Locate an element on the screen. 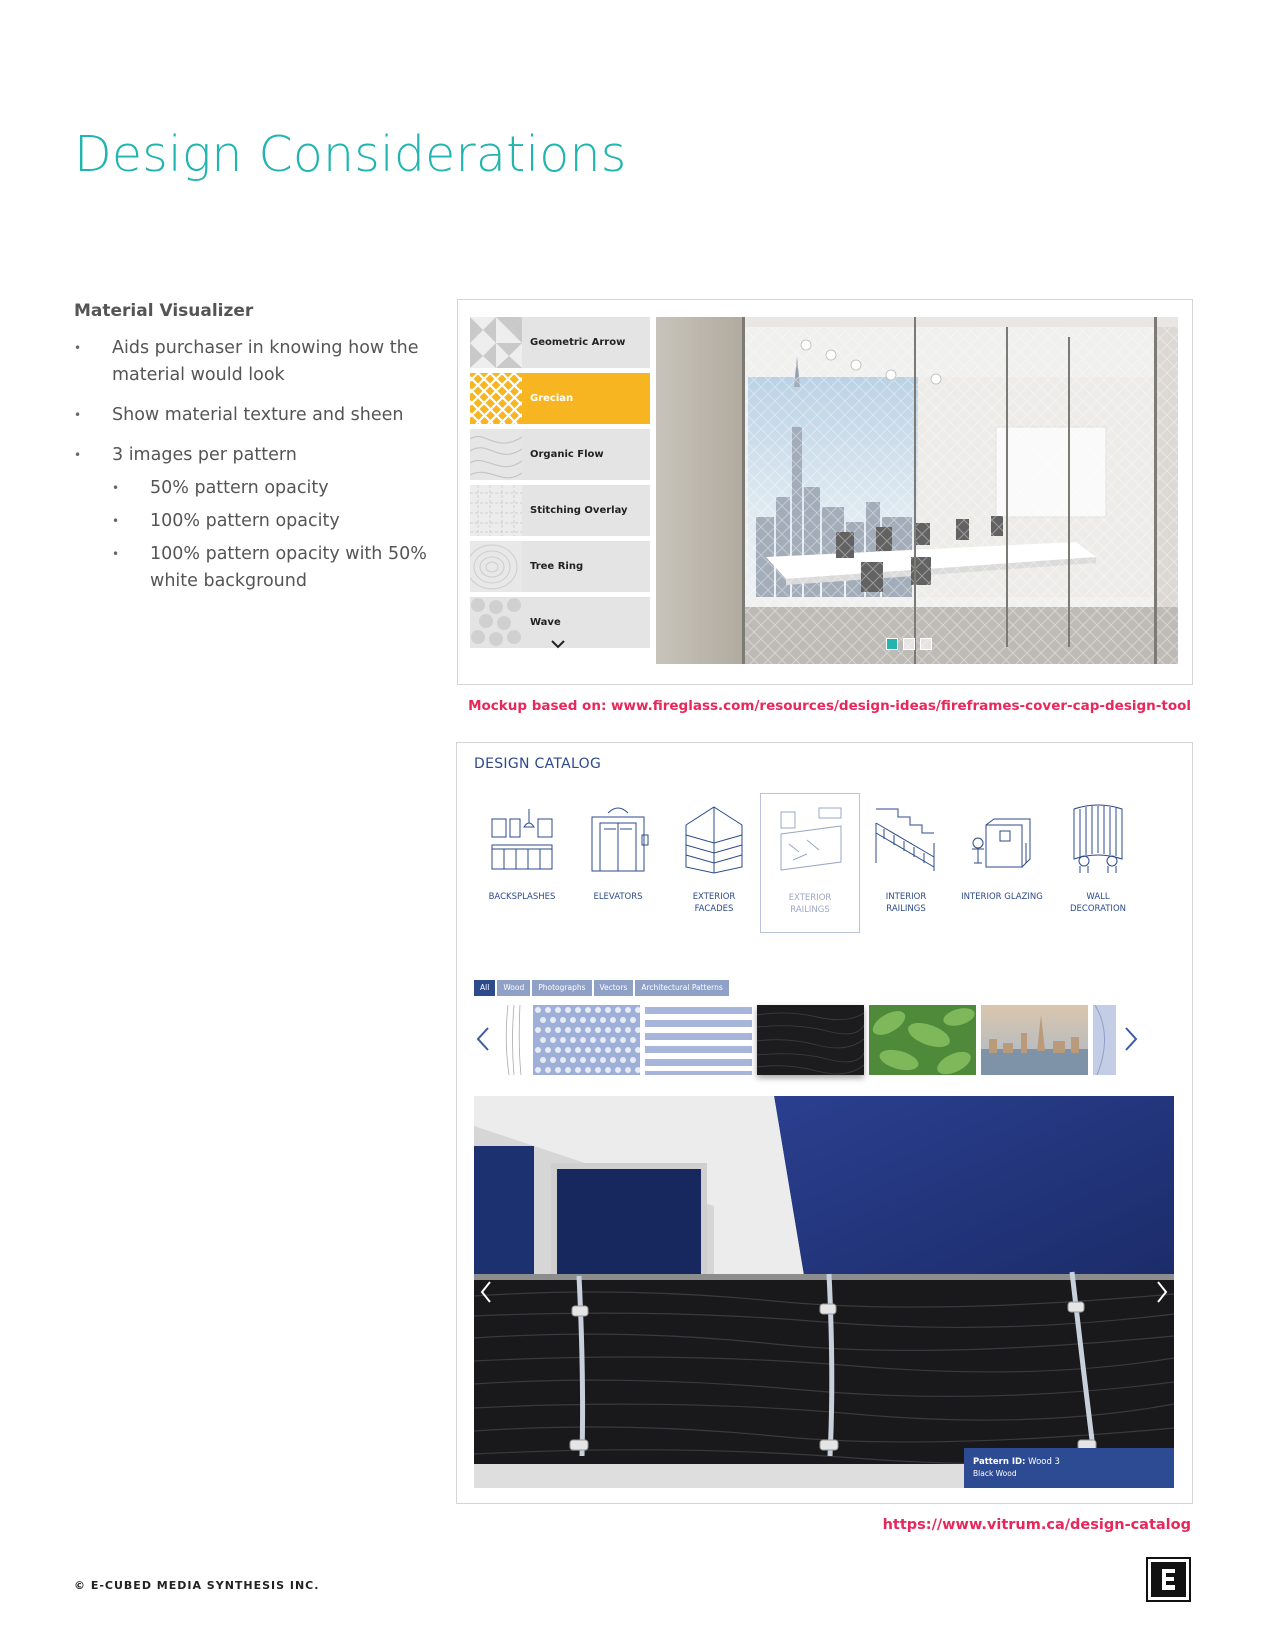 The width and height of the screenshot is (1275, 1650). chevron-down-icon is located at coordinates (558, 644).